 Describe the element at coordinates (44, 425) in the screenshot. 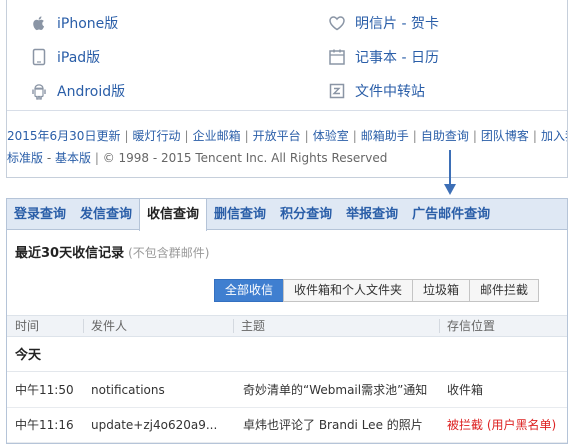

I see `row-time: 中午11:16` at that location.